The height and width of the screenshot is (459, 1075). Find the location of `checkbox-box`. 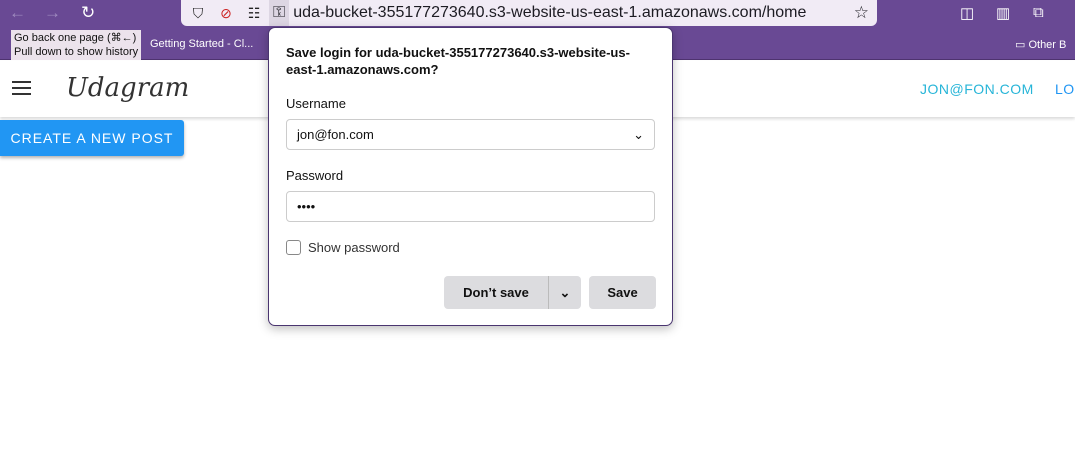

checkbox-box is located at coordinates (293, 247).